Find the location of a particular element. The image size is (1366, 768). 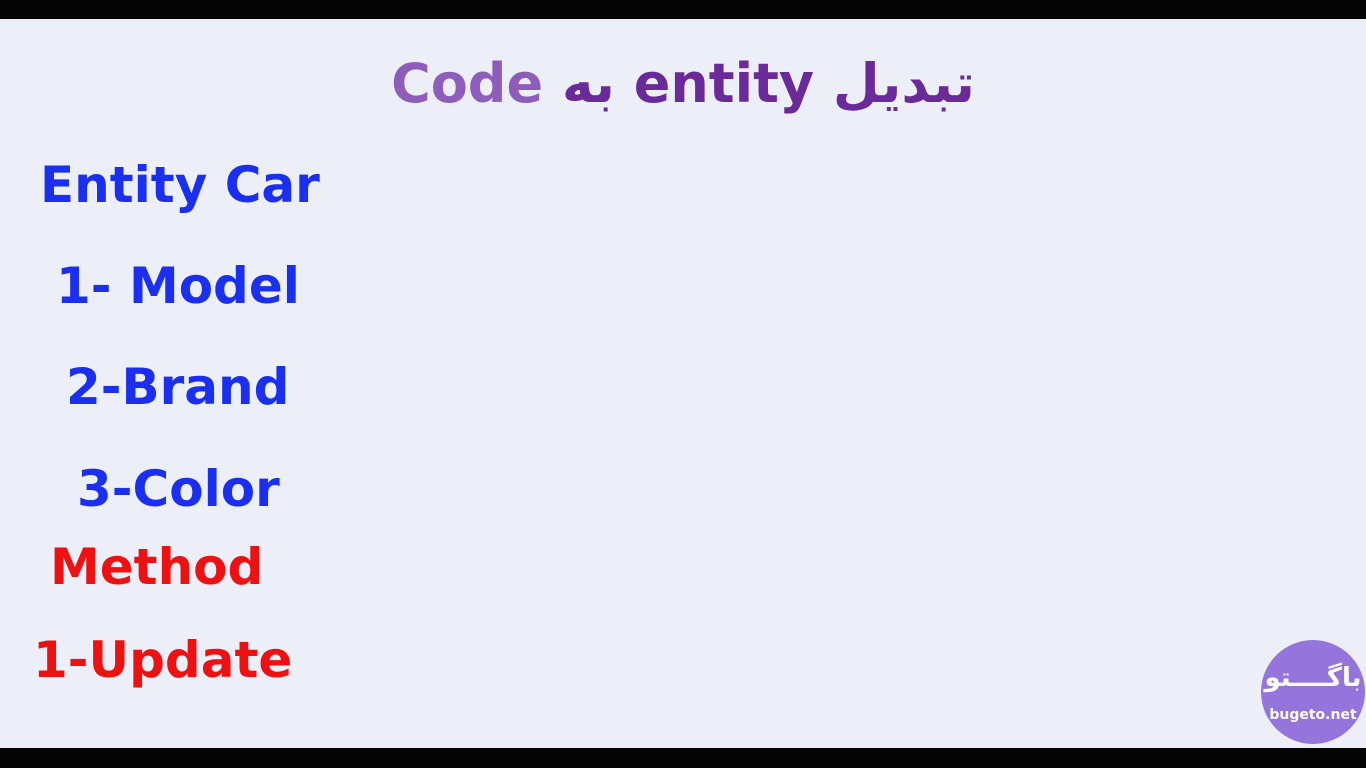

bugeto-logo: باگــــتو bugeto.net is located at coordinates (1313, 692).